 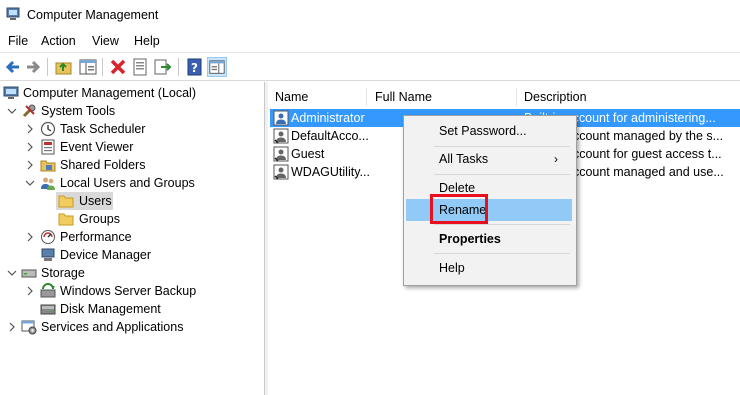 What do you see at coordinates (163, 67) in the screenshot?
I see `export-icon` at bounding box center [163, 67].